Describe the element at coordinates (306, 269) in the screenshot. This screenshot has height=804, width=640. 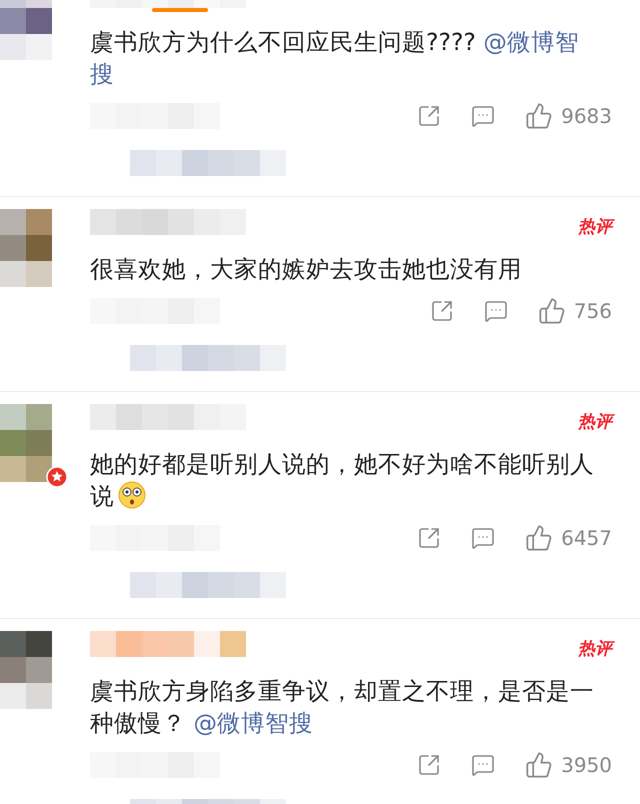
I see `comment-text: 很喜欢她，大家的嫉妒去攻击她也没有用` at that location.